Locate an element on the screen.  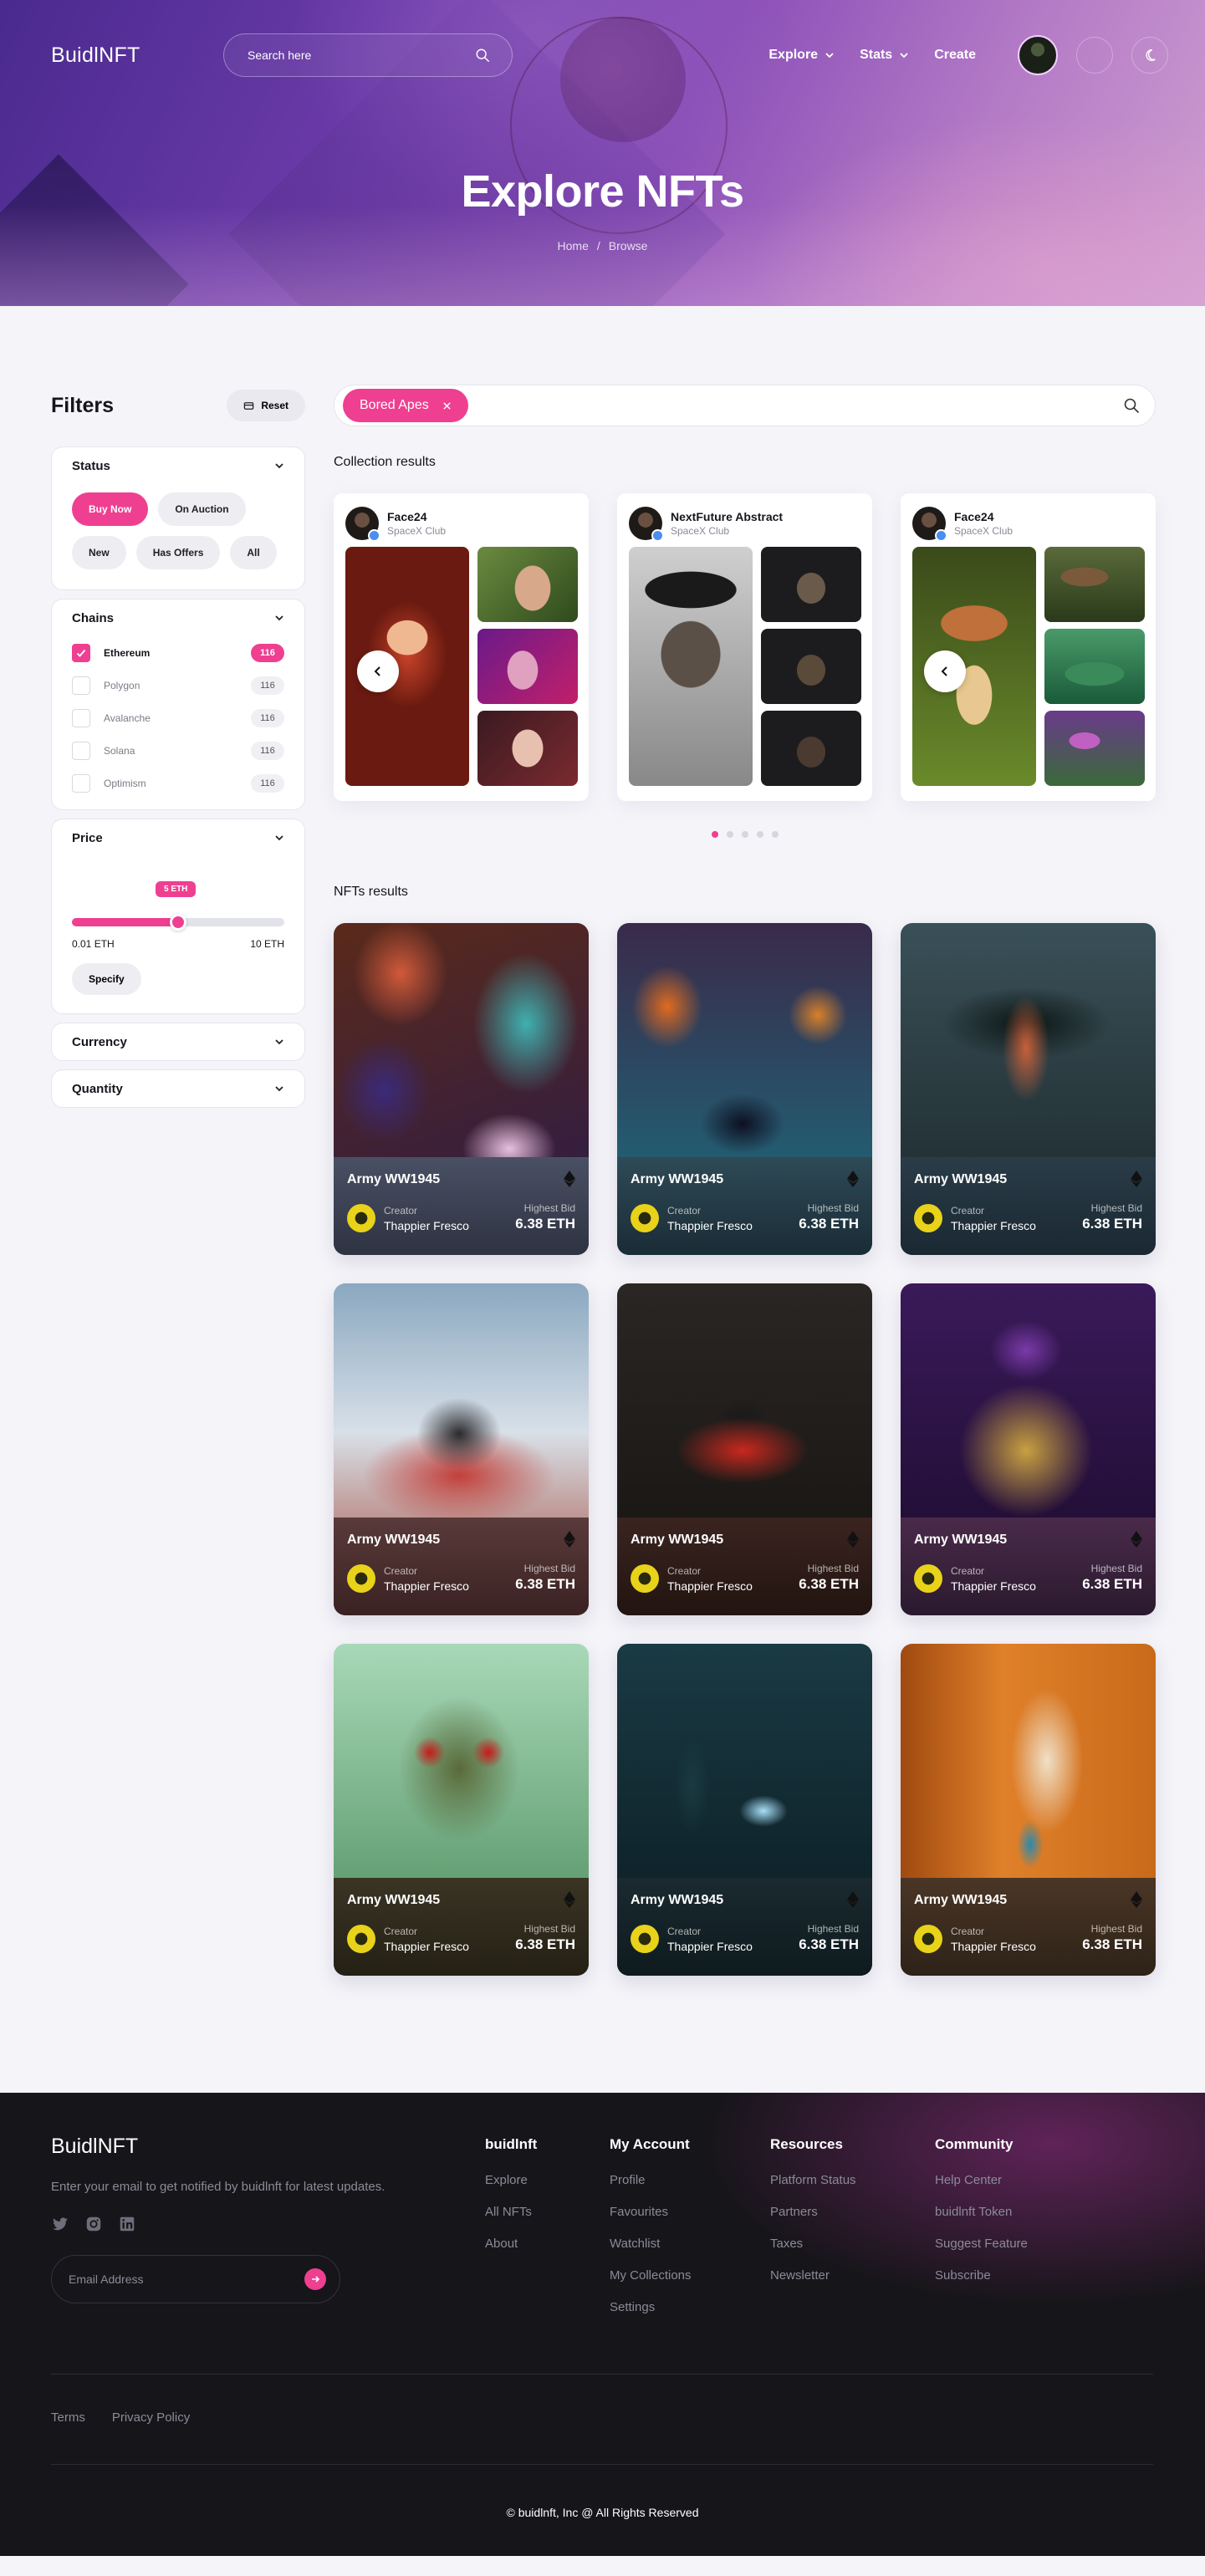
instagram-icon is located at coordinates (93, 2224).